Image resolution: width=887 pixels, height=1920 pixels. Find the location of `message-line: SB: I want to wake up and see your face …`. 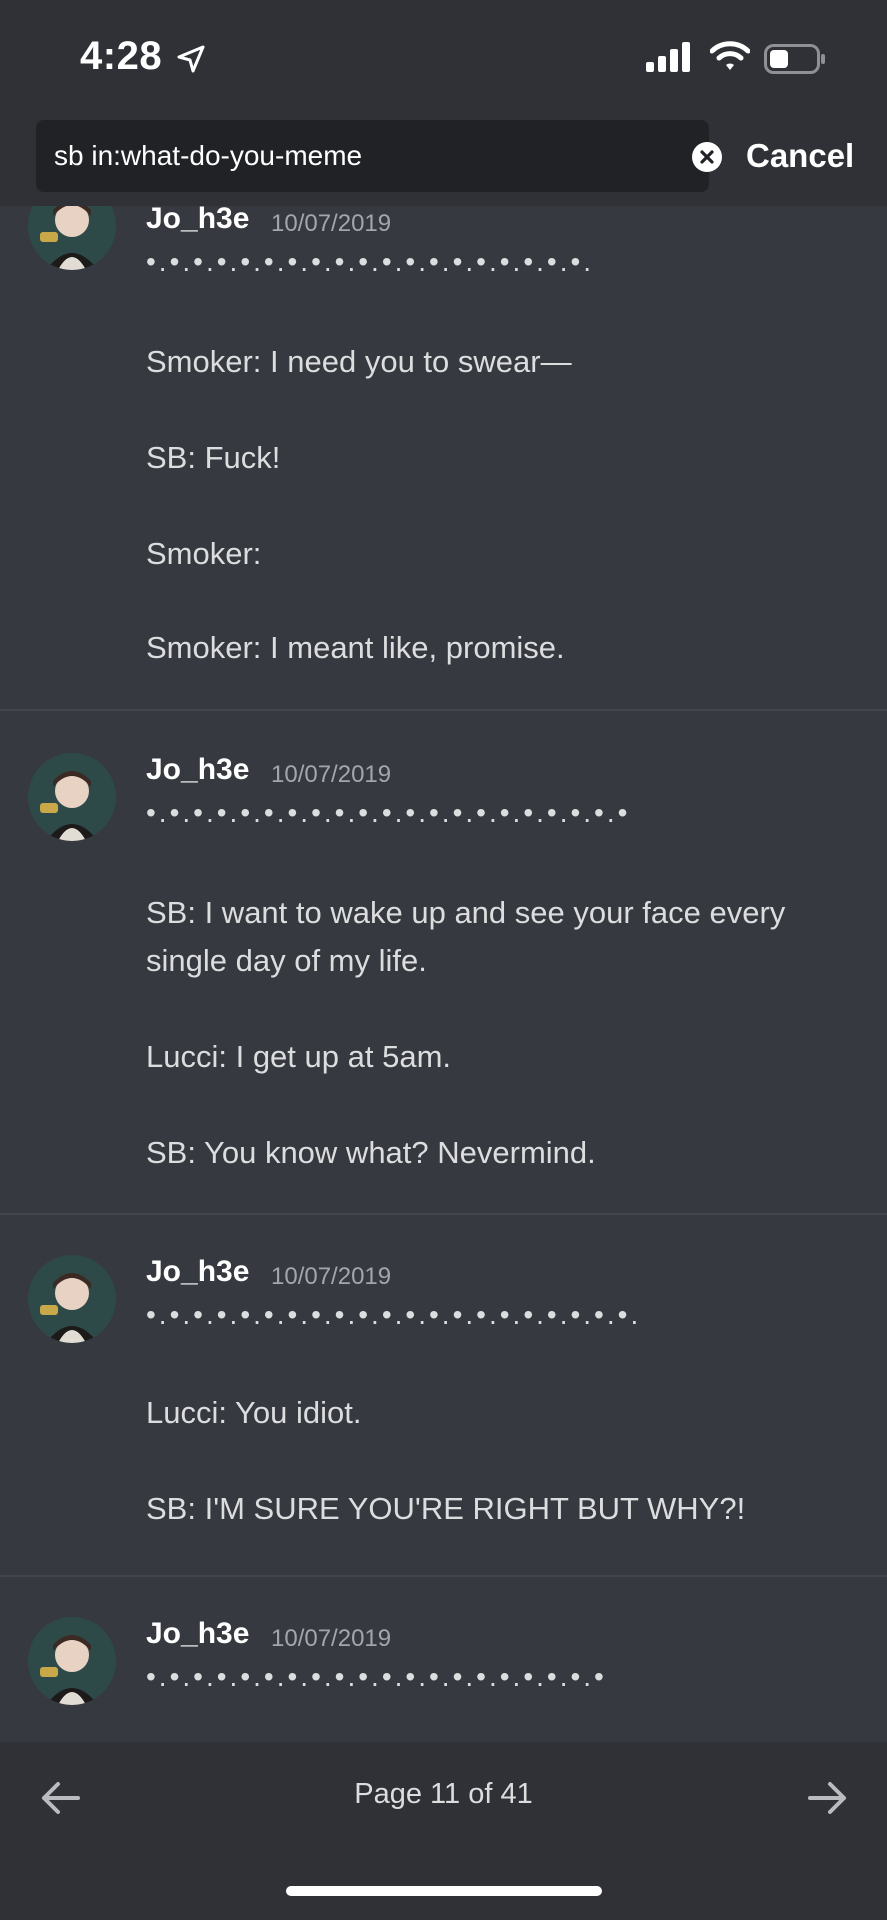

message-line: SB: I want to wake up and see your face … is located at coordinates (466, 912).